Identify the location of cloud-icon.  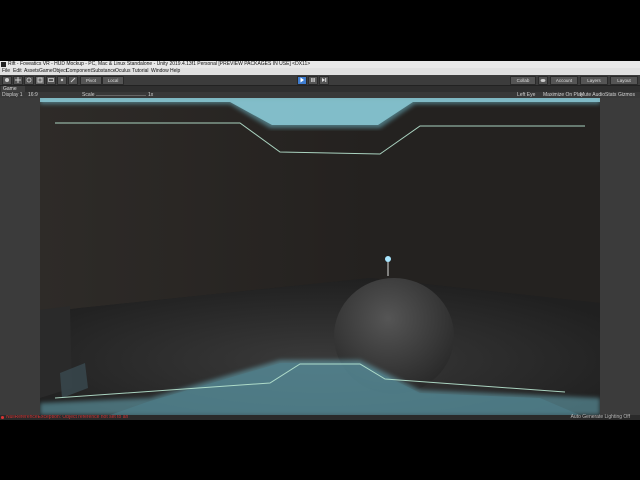
(543, 80).